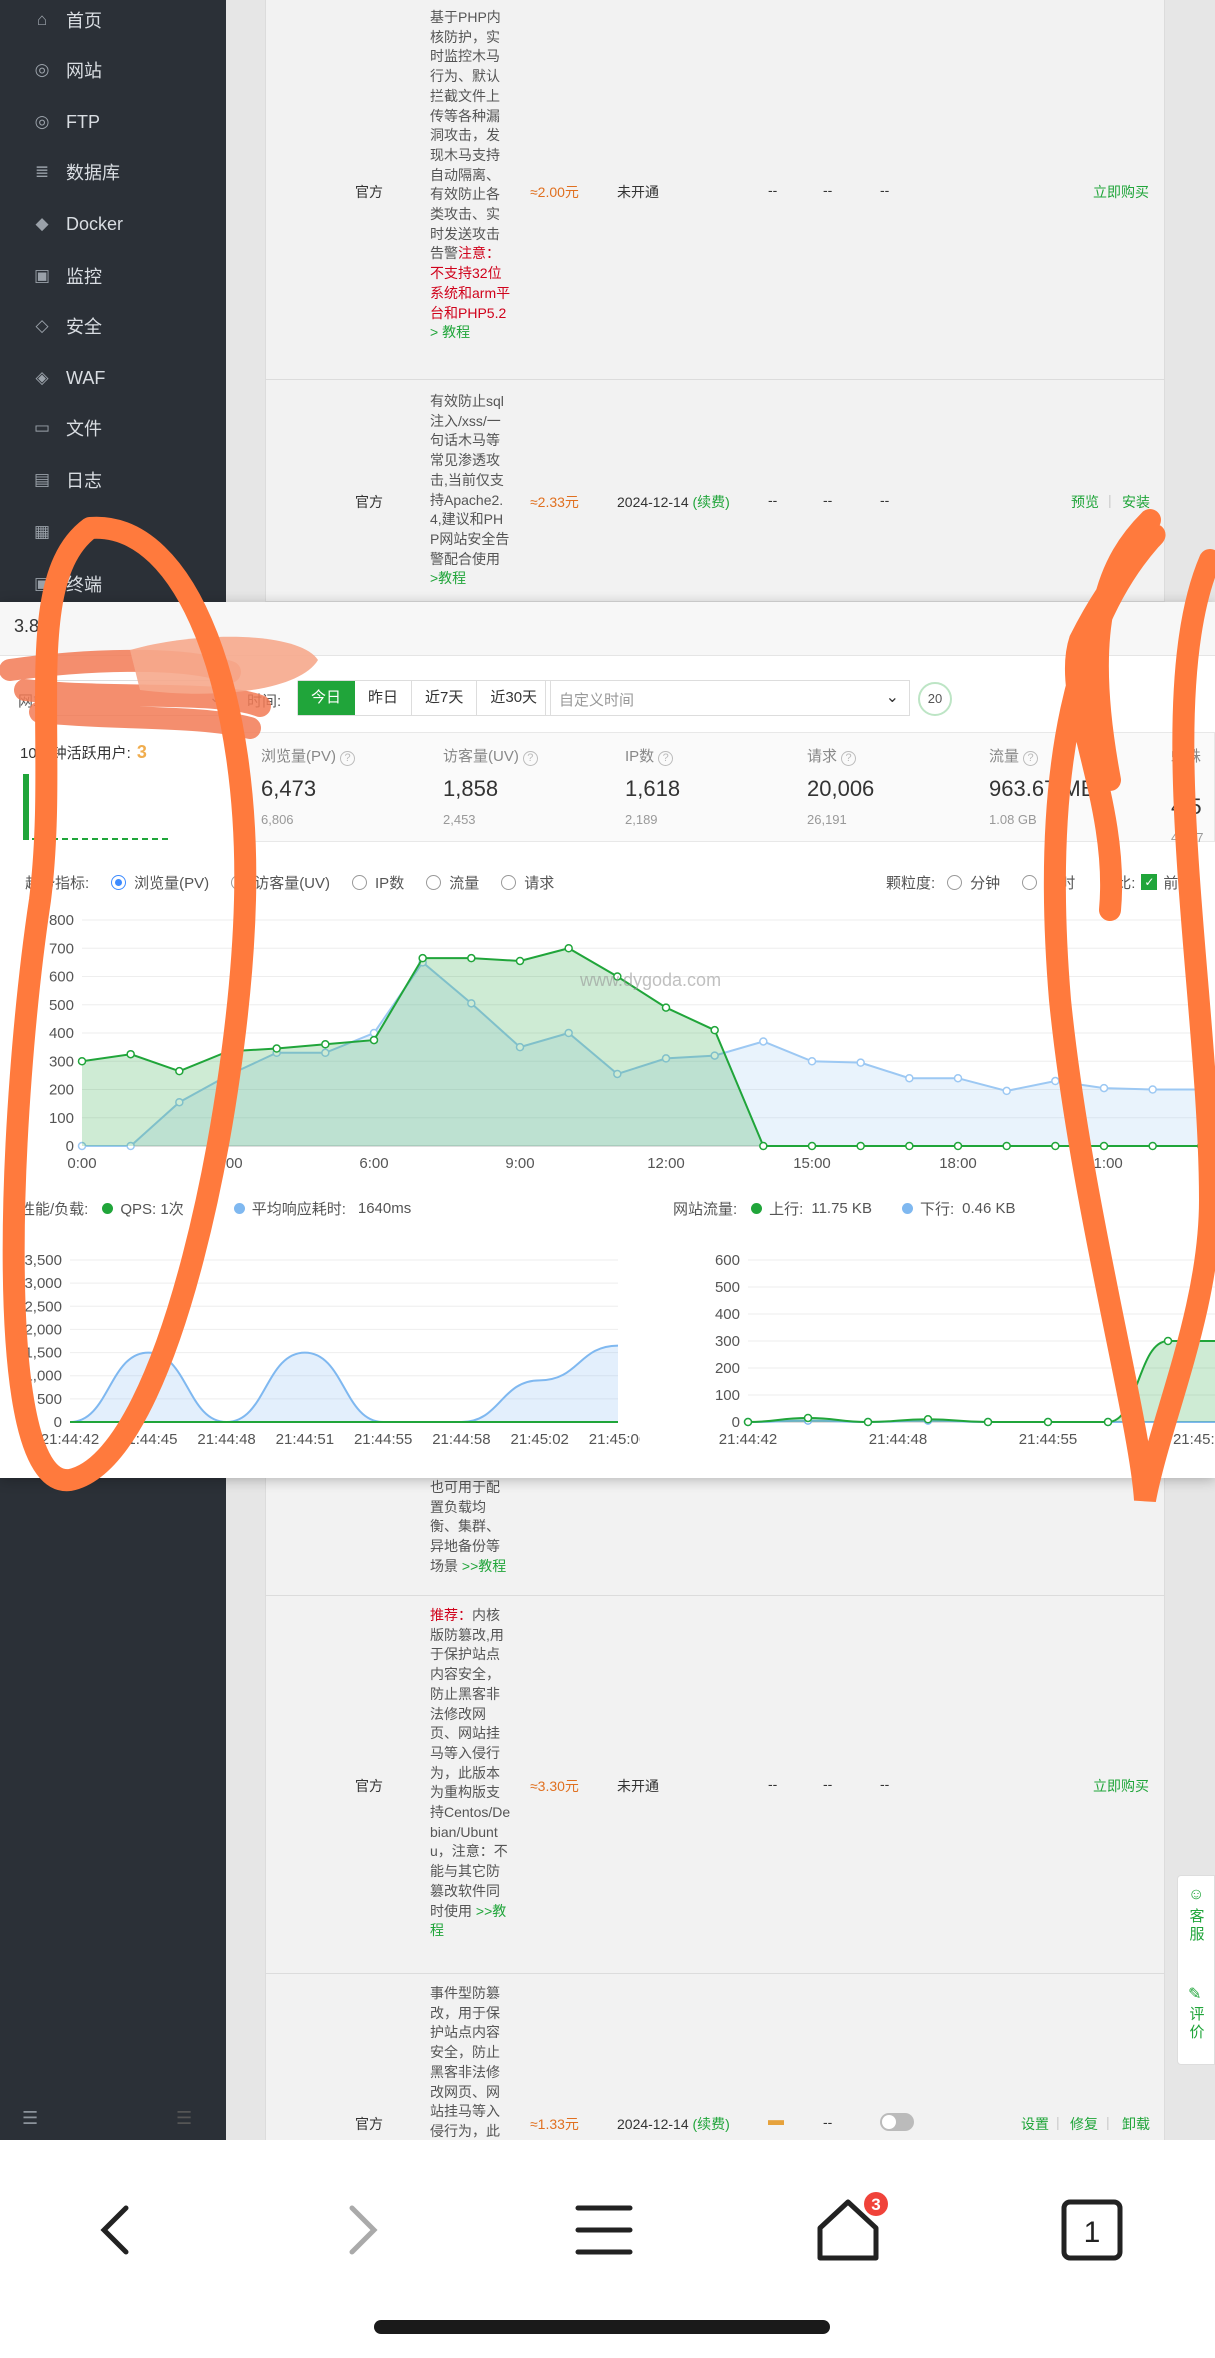 This screenshot has height=2358, width=1215. I want to click on repair-button: 修复, so click(1084, 2124).